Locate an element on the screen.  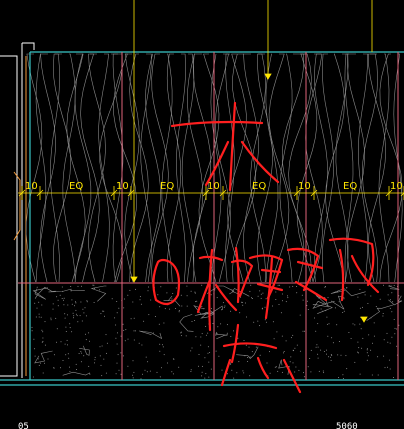
dim-gap-label-4: 10 is located at coordinates (304, 186).